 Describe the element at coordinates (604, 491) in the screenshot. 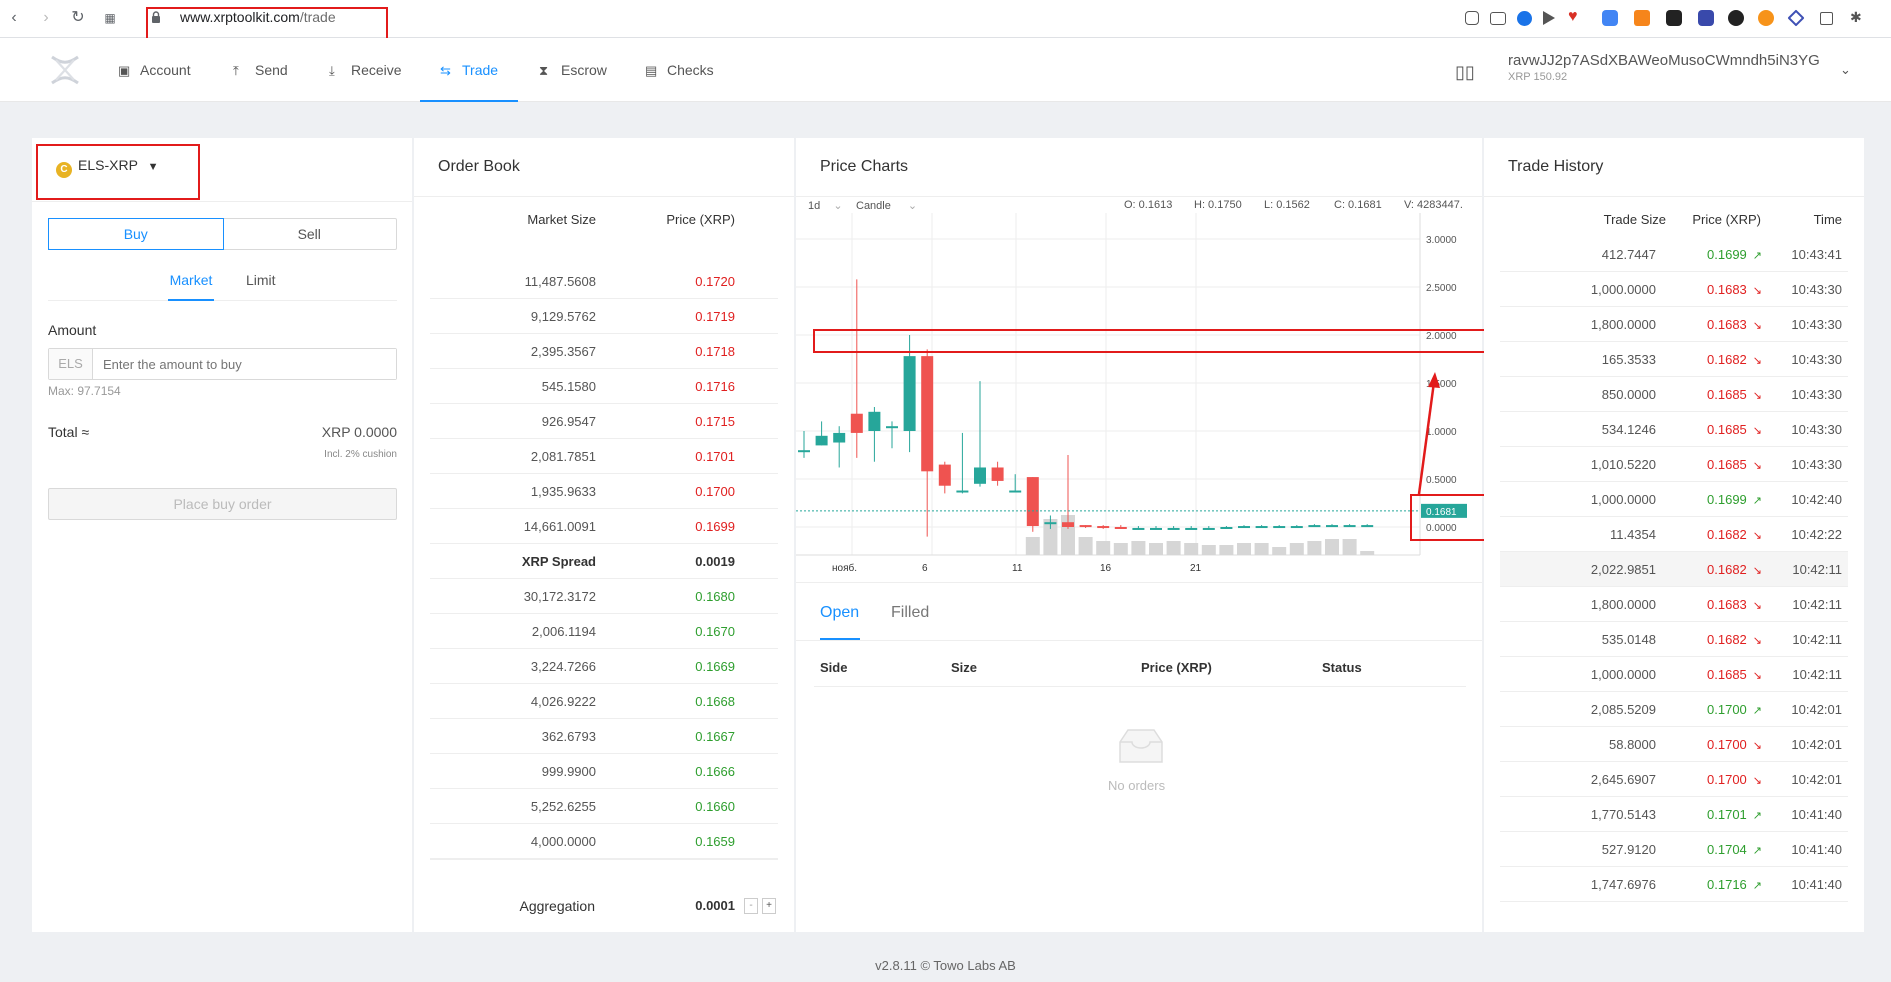

I see `ask-row: 1,935.9633 0.1700` at that location.